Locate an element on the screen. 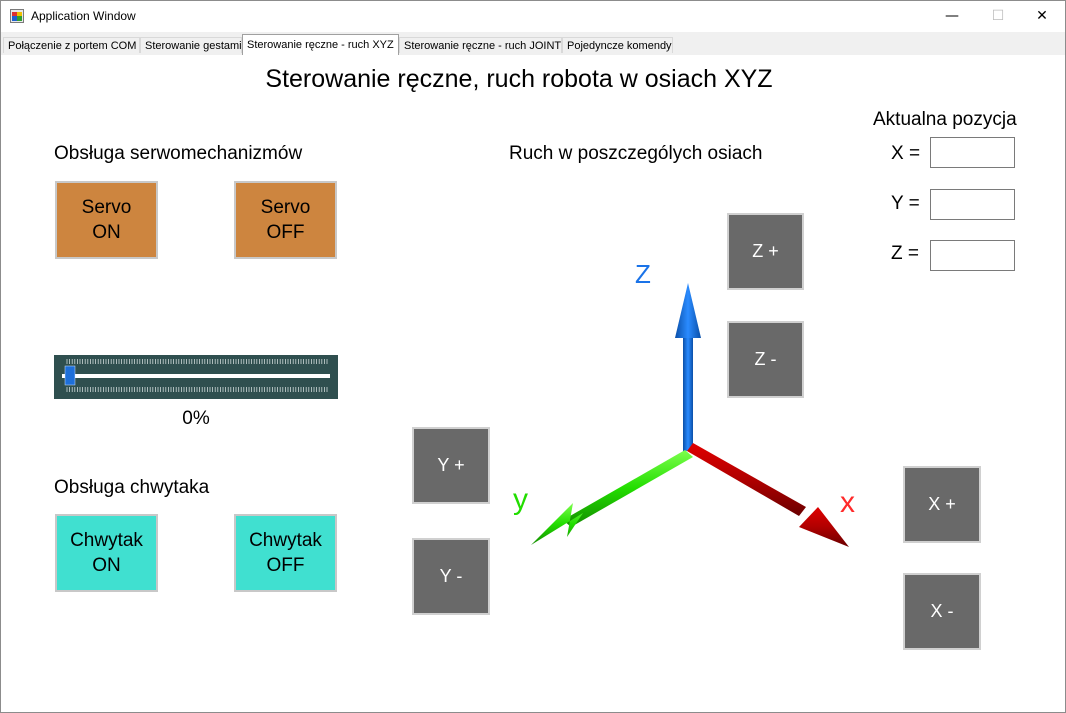  y-minus-button: Y - is located at coordinates (451, 576).